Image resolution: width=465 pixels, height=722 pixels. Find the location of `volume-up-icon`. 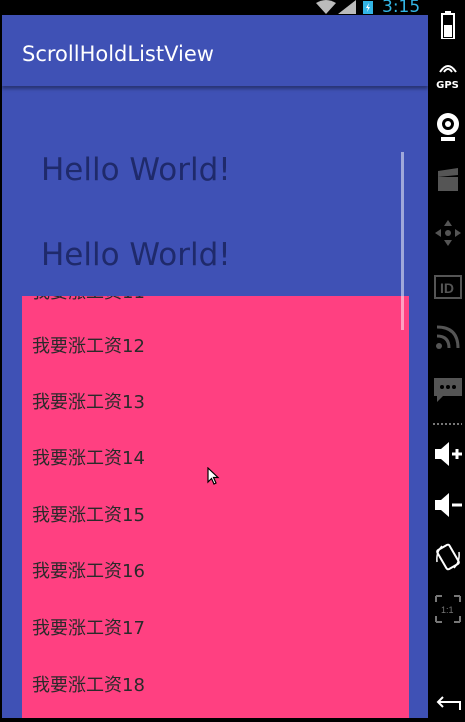

volume-up-icon is located at coordinates (447, 454).